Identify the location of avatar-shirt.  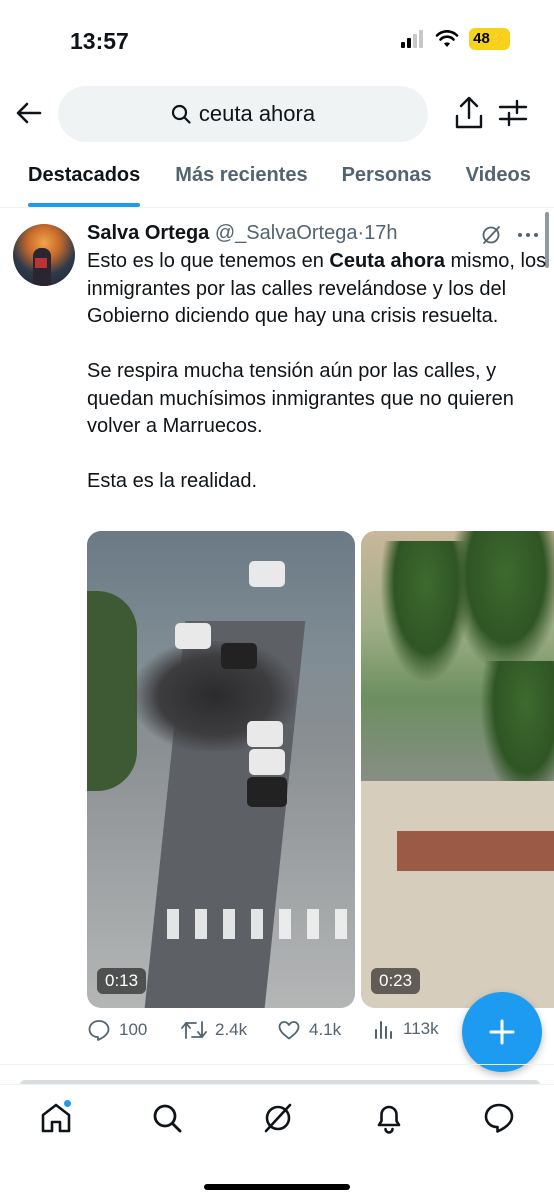
(41, 263).